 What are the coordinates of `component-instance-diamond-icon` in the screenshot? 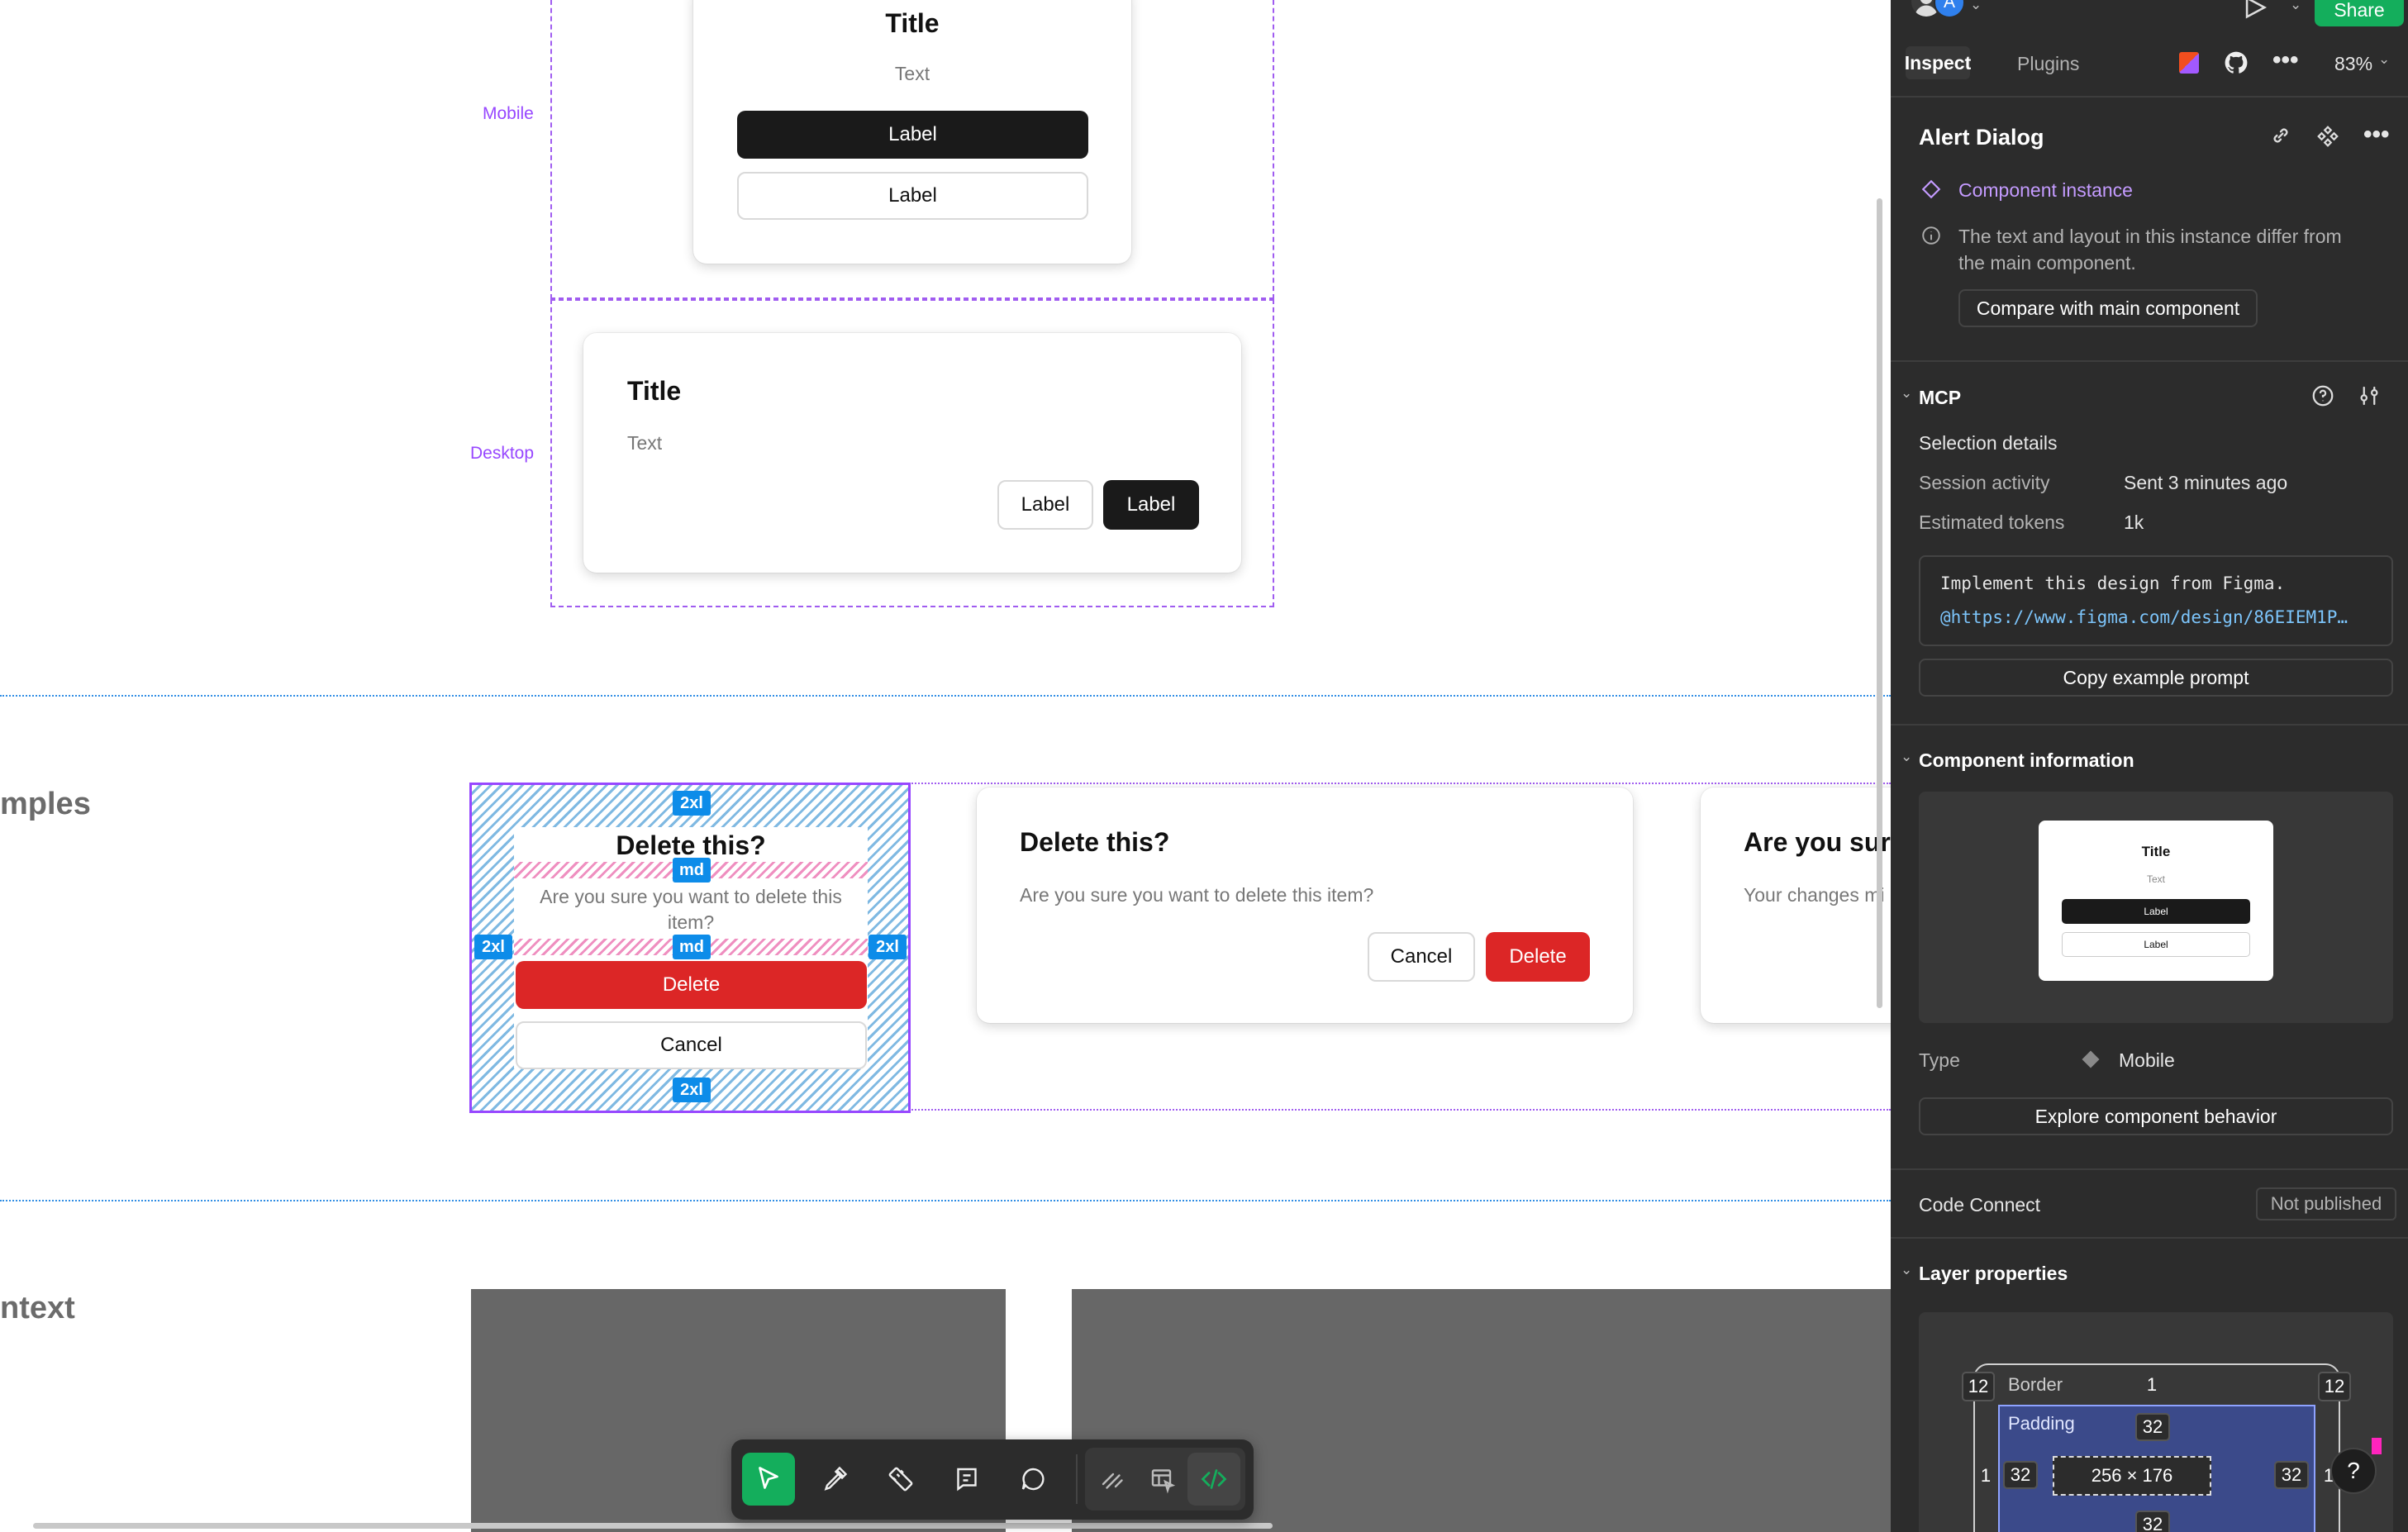 It's located at (1931, 189).